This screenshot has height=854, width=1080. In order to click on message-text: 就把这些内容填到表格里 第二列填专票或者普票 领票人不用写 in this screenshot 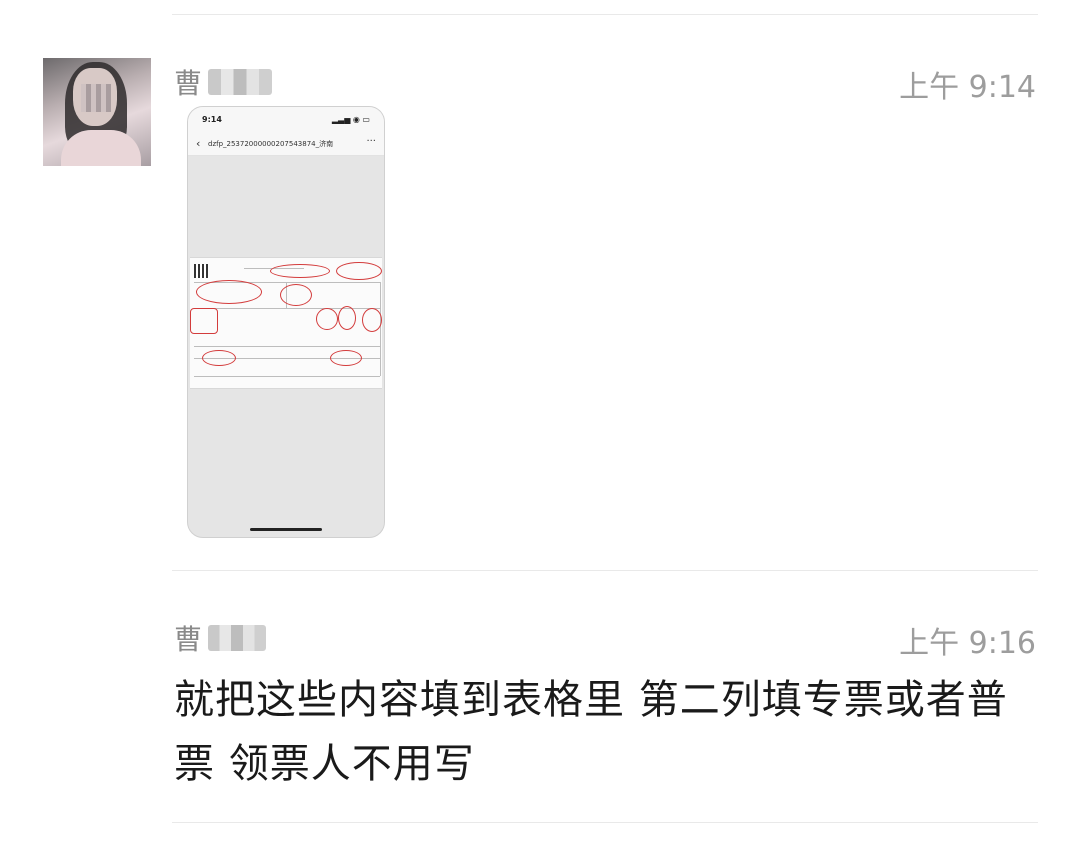, I will do `click(604, 732)`.